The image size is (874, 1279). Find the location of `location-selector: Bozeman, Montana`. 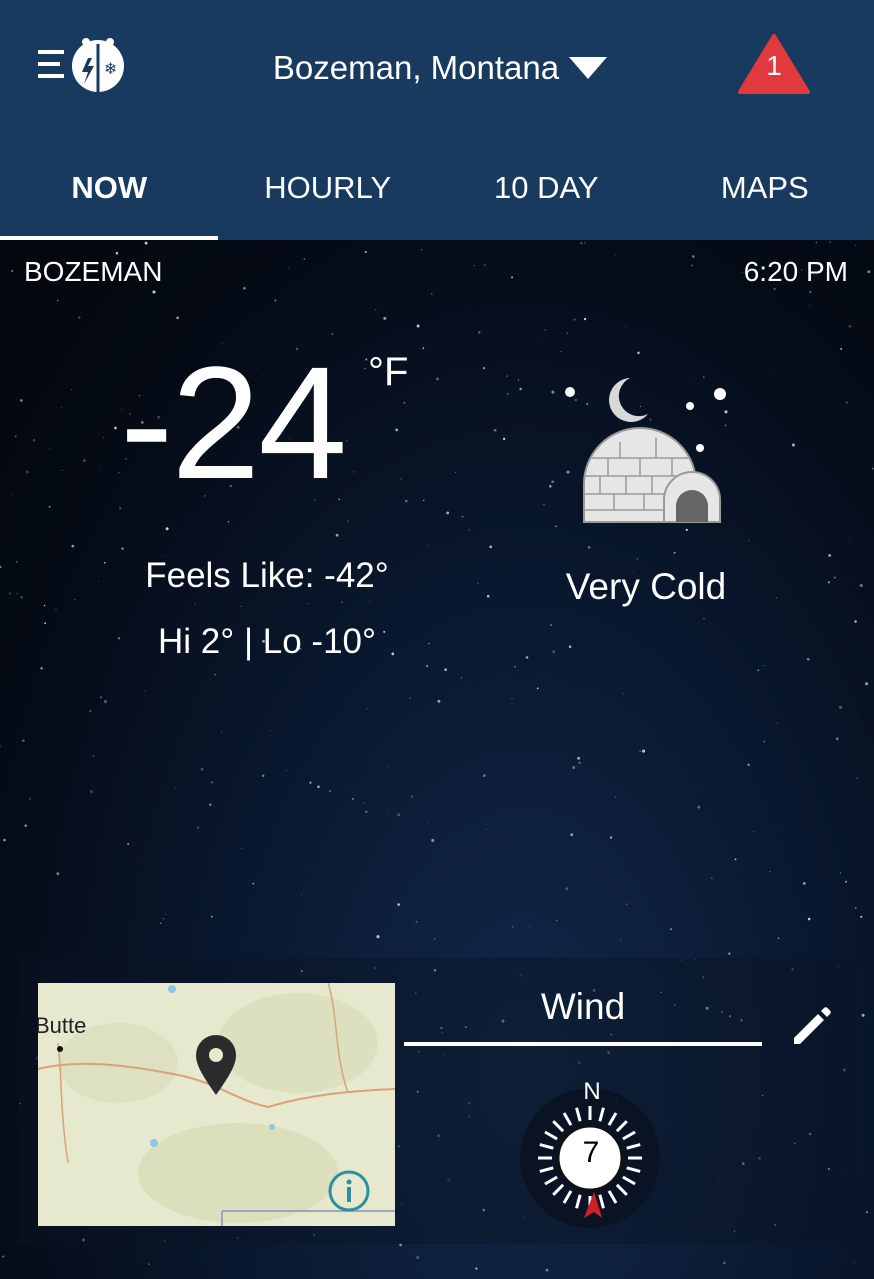

location-selector: Bozeman, Montana is located at coordinates (440, 68).